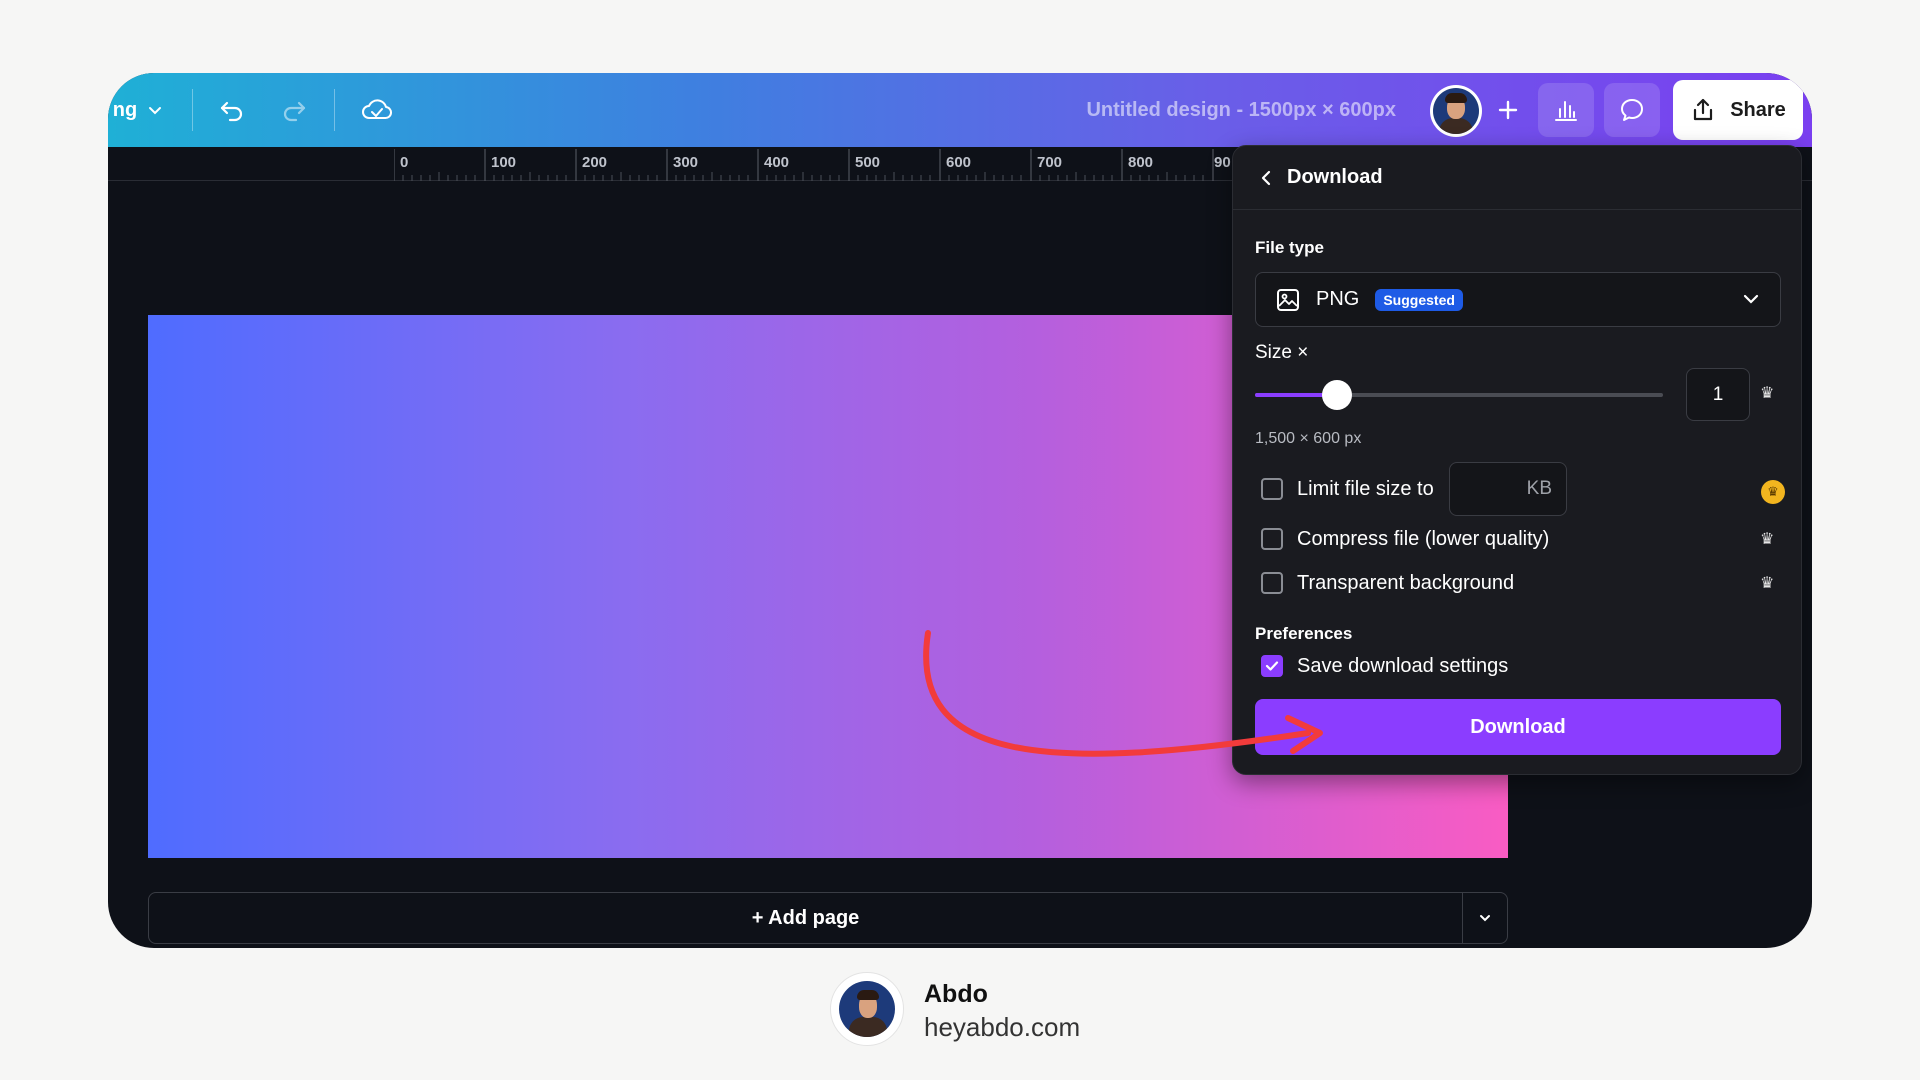  What do you see at coordinates (1703, 109) in the screenshot?
I see `share-upload-icon` at bounding box center [1703, 109].